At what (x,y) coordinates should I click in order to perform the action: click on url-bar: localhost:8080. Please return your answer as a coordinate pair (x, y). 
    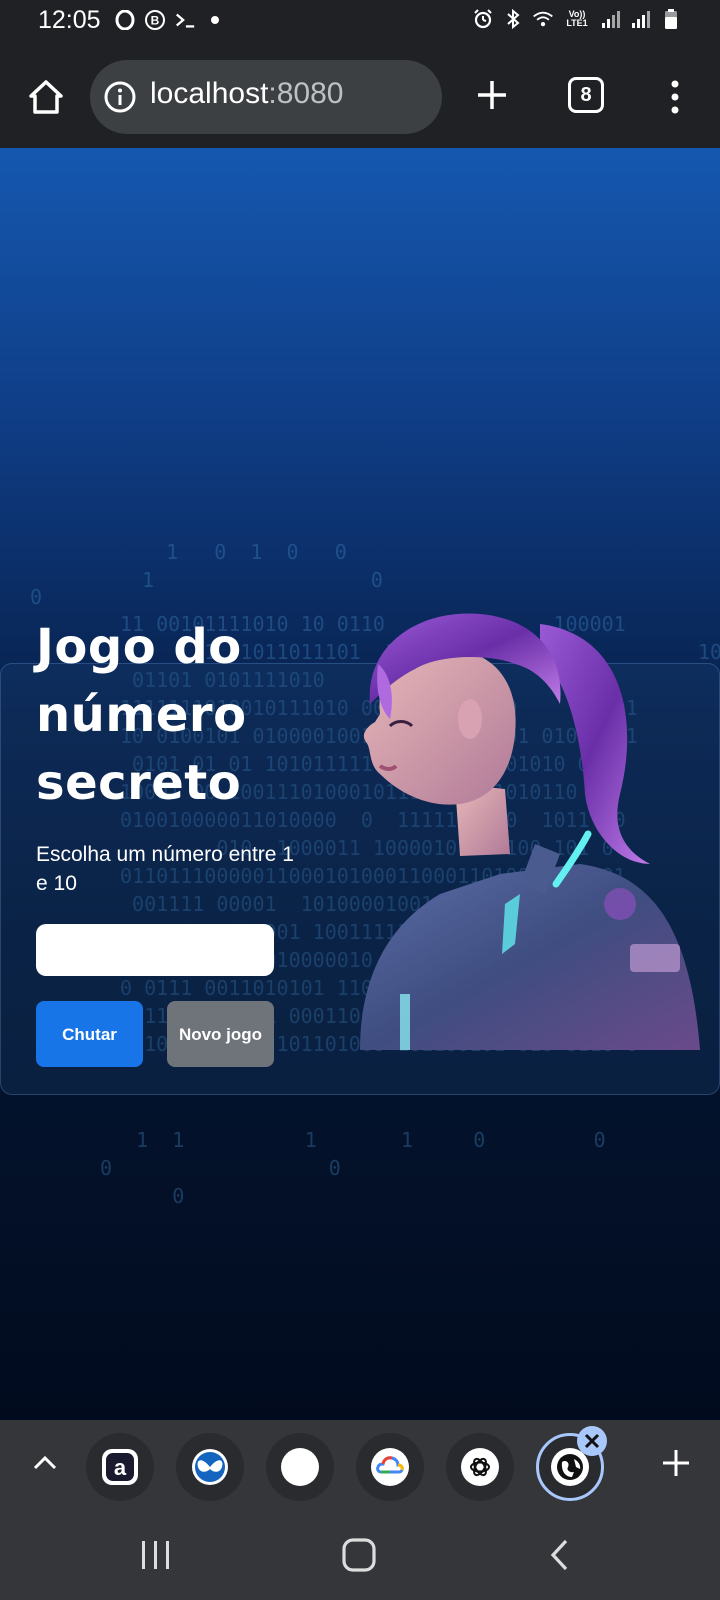
    Looking at the image, I should click on (266, 97).